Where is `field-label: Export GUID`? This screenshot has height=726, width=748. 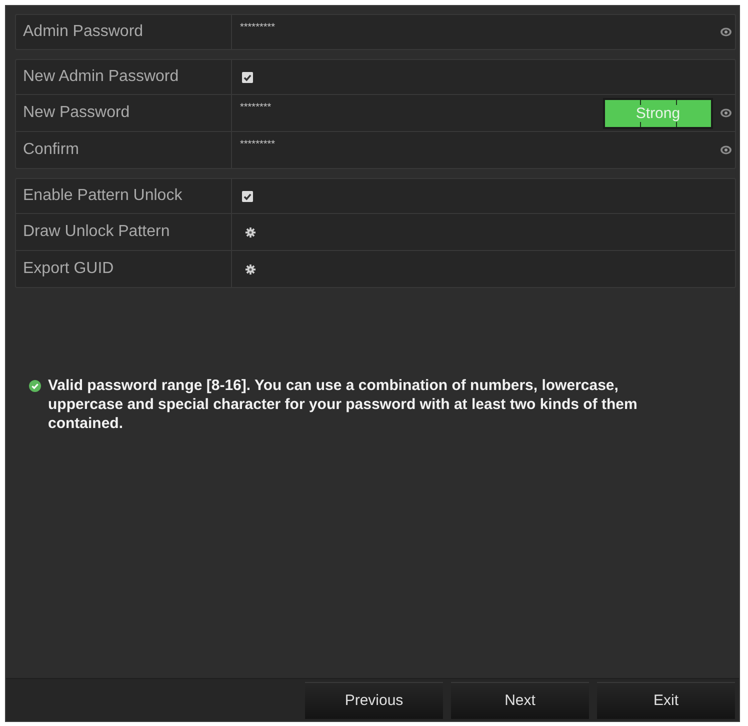 field-label: Export GUID is located at coordinates (68, 269).